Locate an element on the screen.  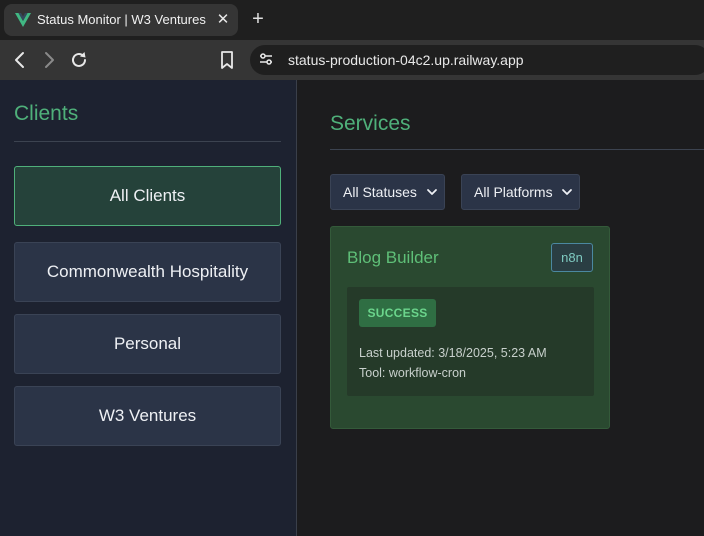
platform-filter-select: All Platforms is located at coordinates (520, 192).